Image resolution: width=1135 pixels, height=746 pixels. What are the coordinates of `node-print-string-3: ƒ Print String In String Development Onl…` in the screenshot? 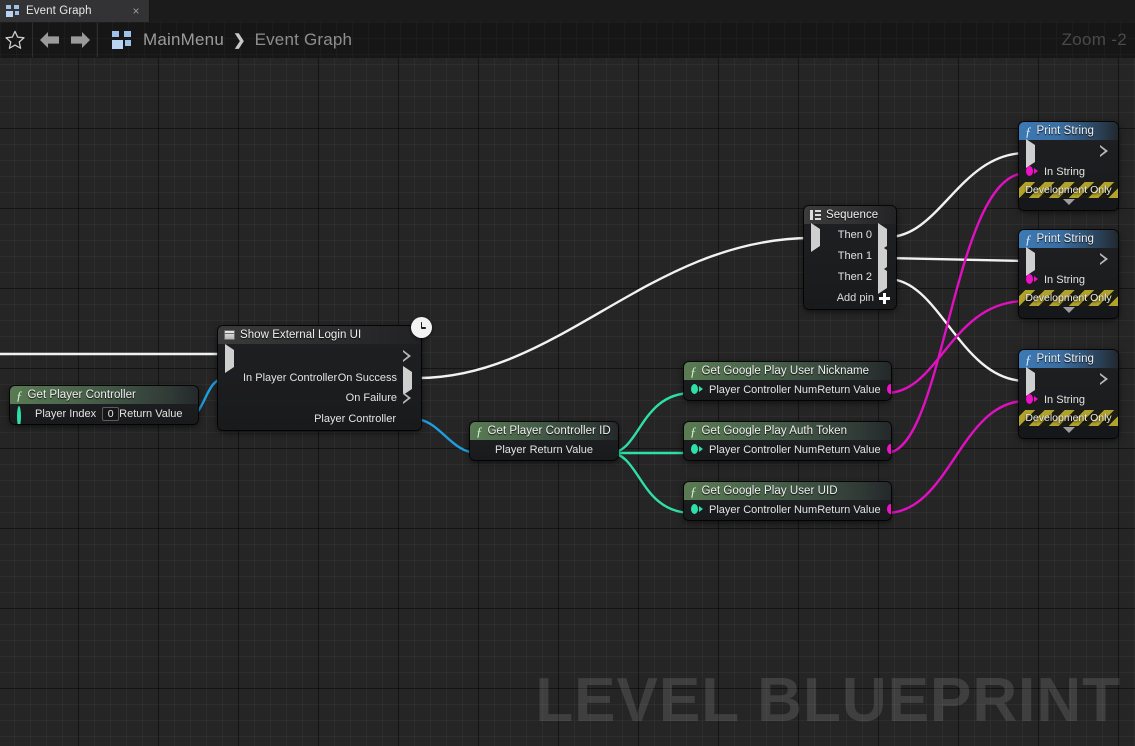 It's located at (1068, 394).